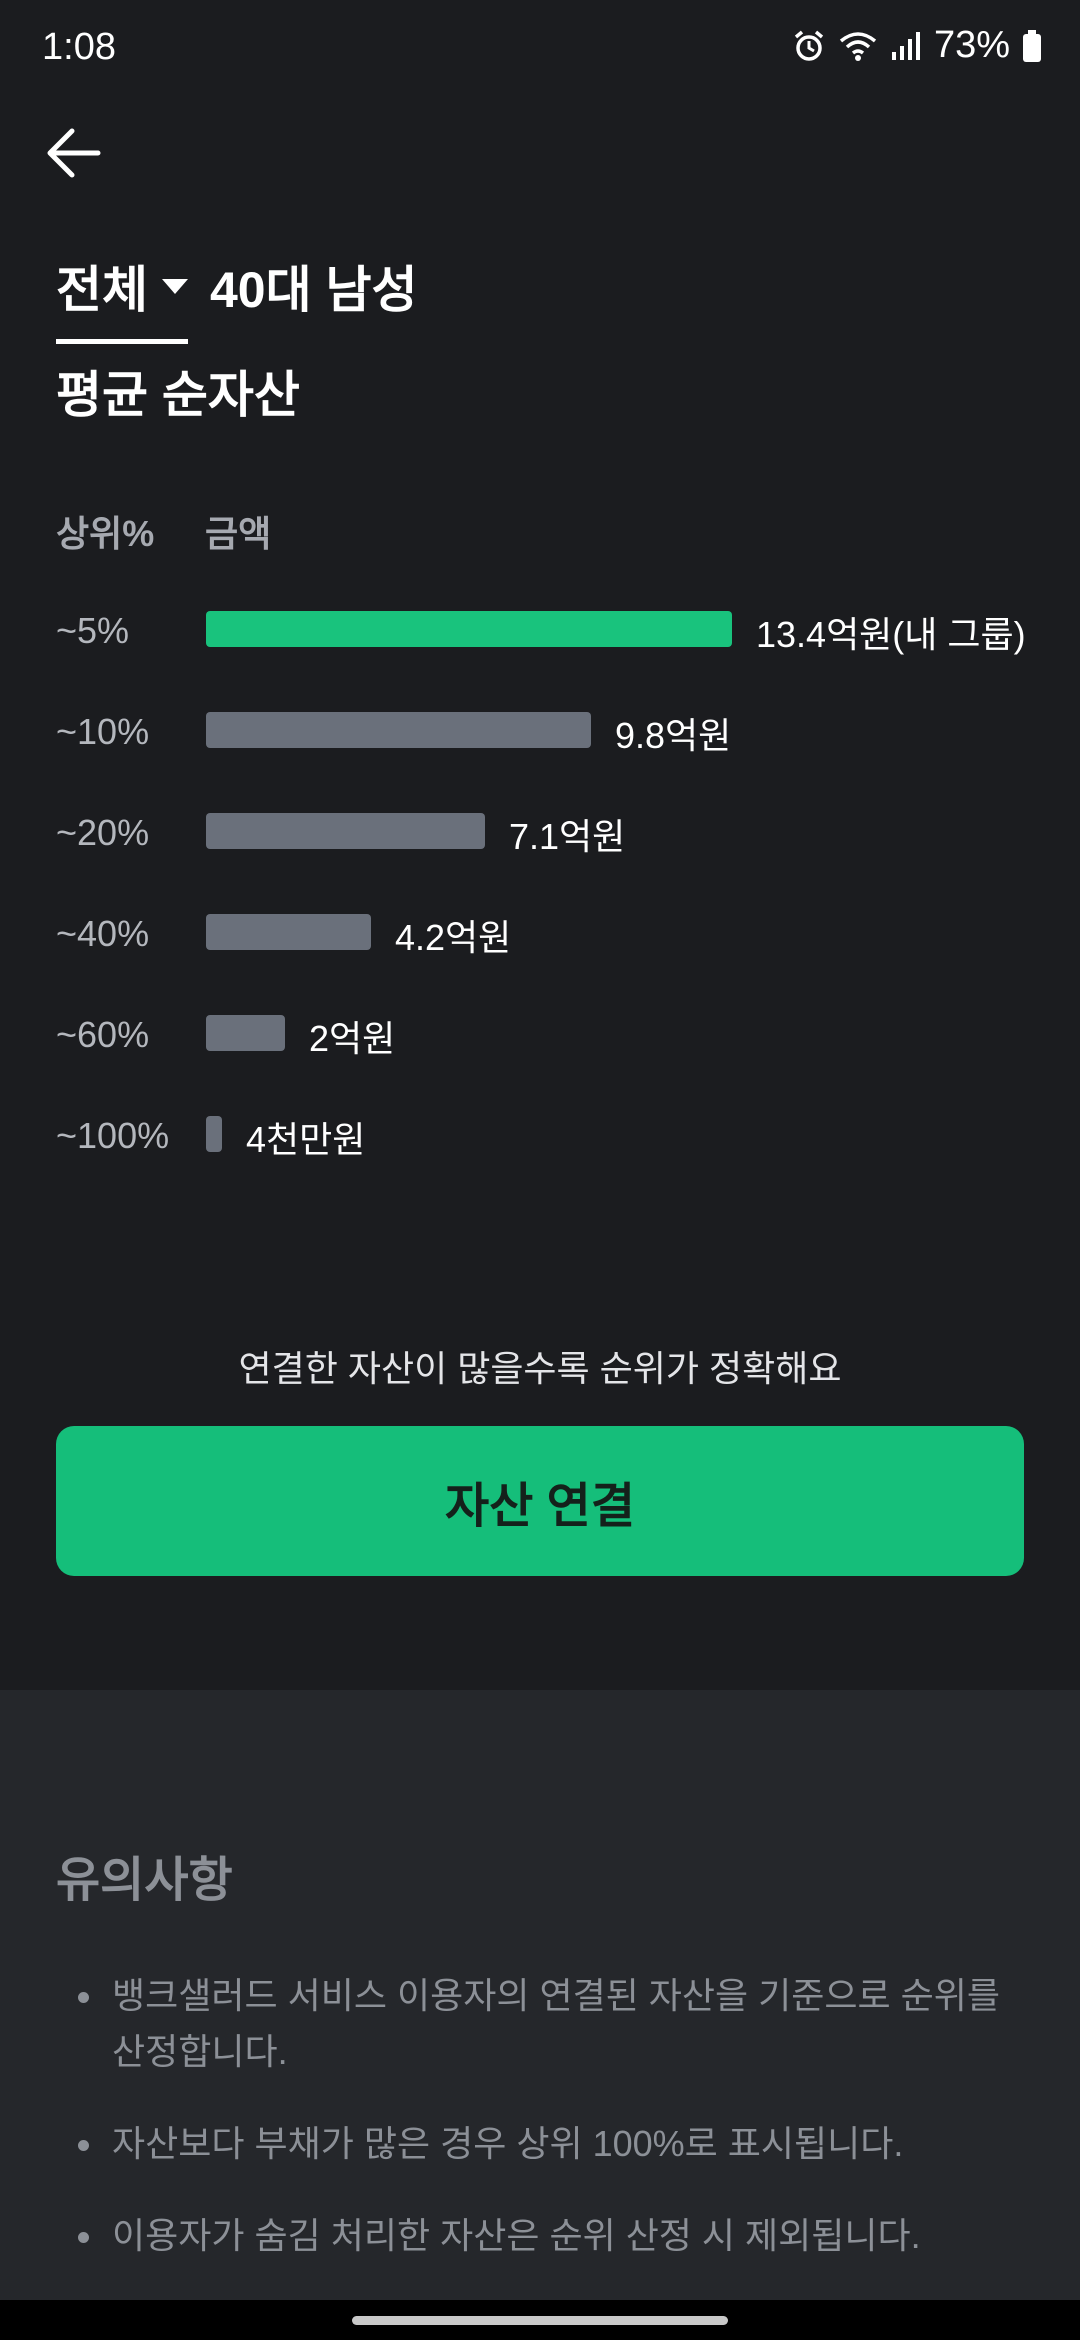 The image size is (1080, 2340). I want to click on amount-value: 9.8억원, so click(673, 735).